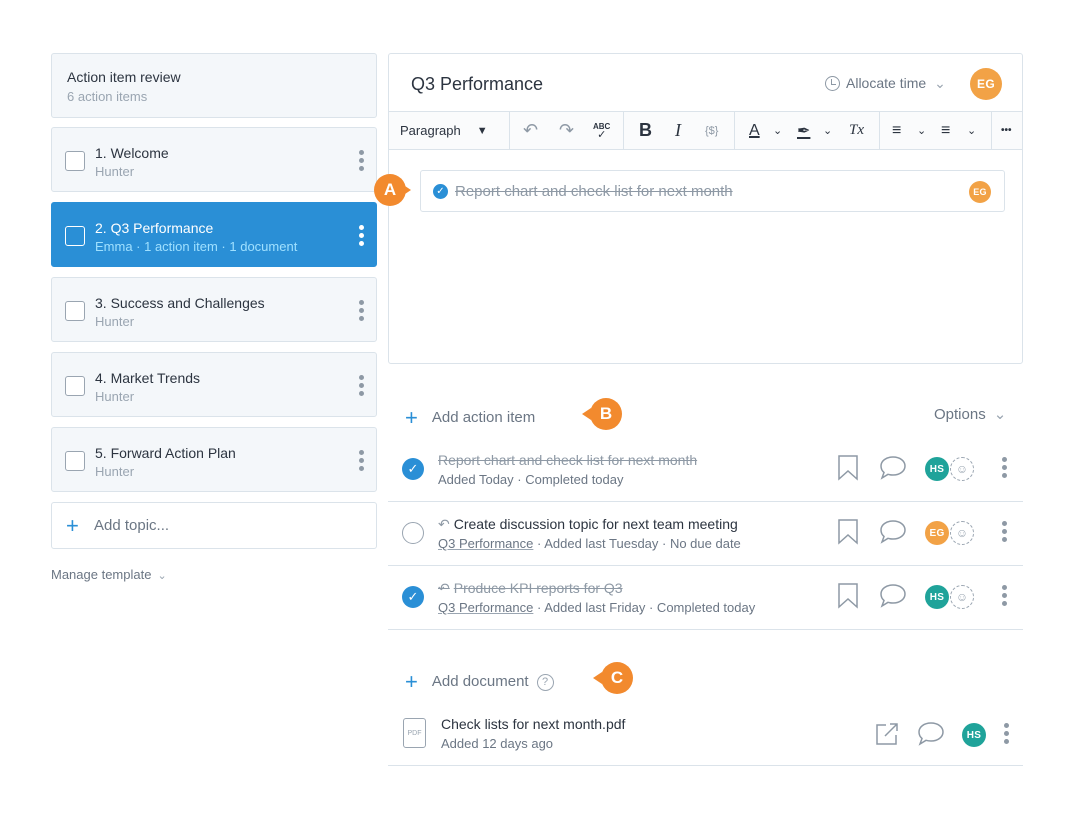  Describe the element at coordinates (803, 130) in the screenshot. I see `highlight-icon: ✒` at that location.